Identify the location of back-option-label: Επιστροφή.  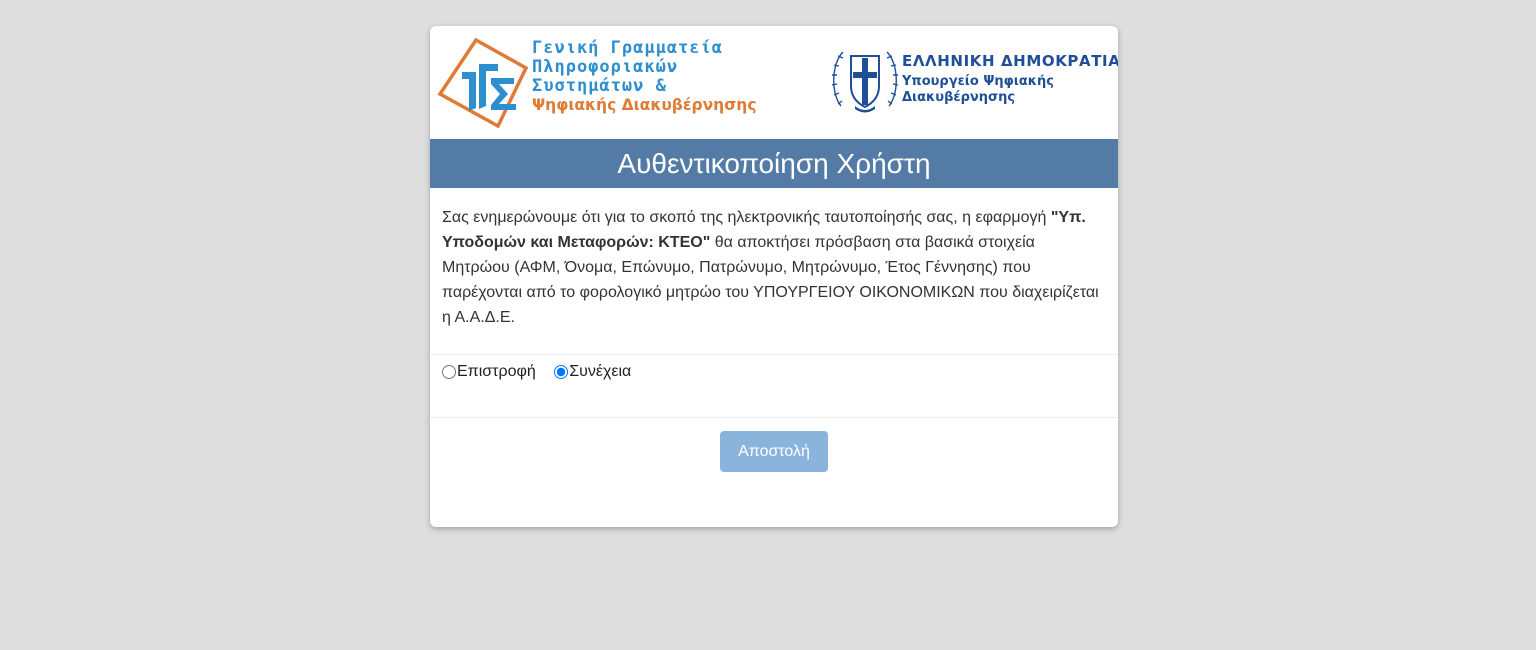
(496, 371).